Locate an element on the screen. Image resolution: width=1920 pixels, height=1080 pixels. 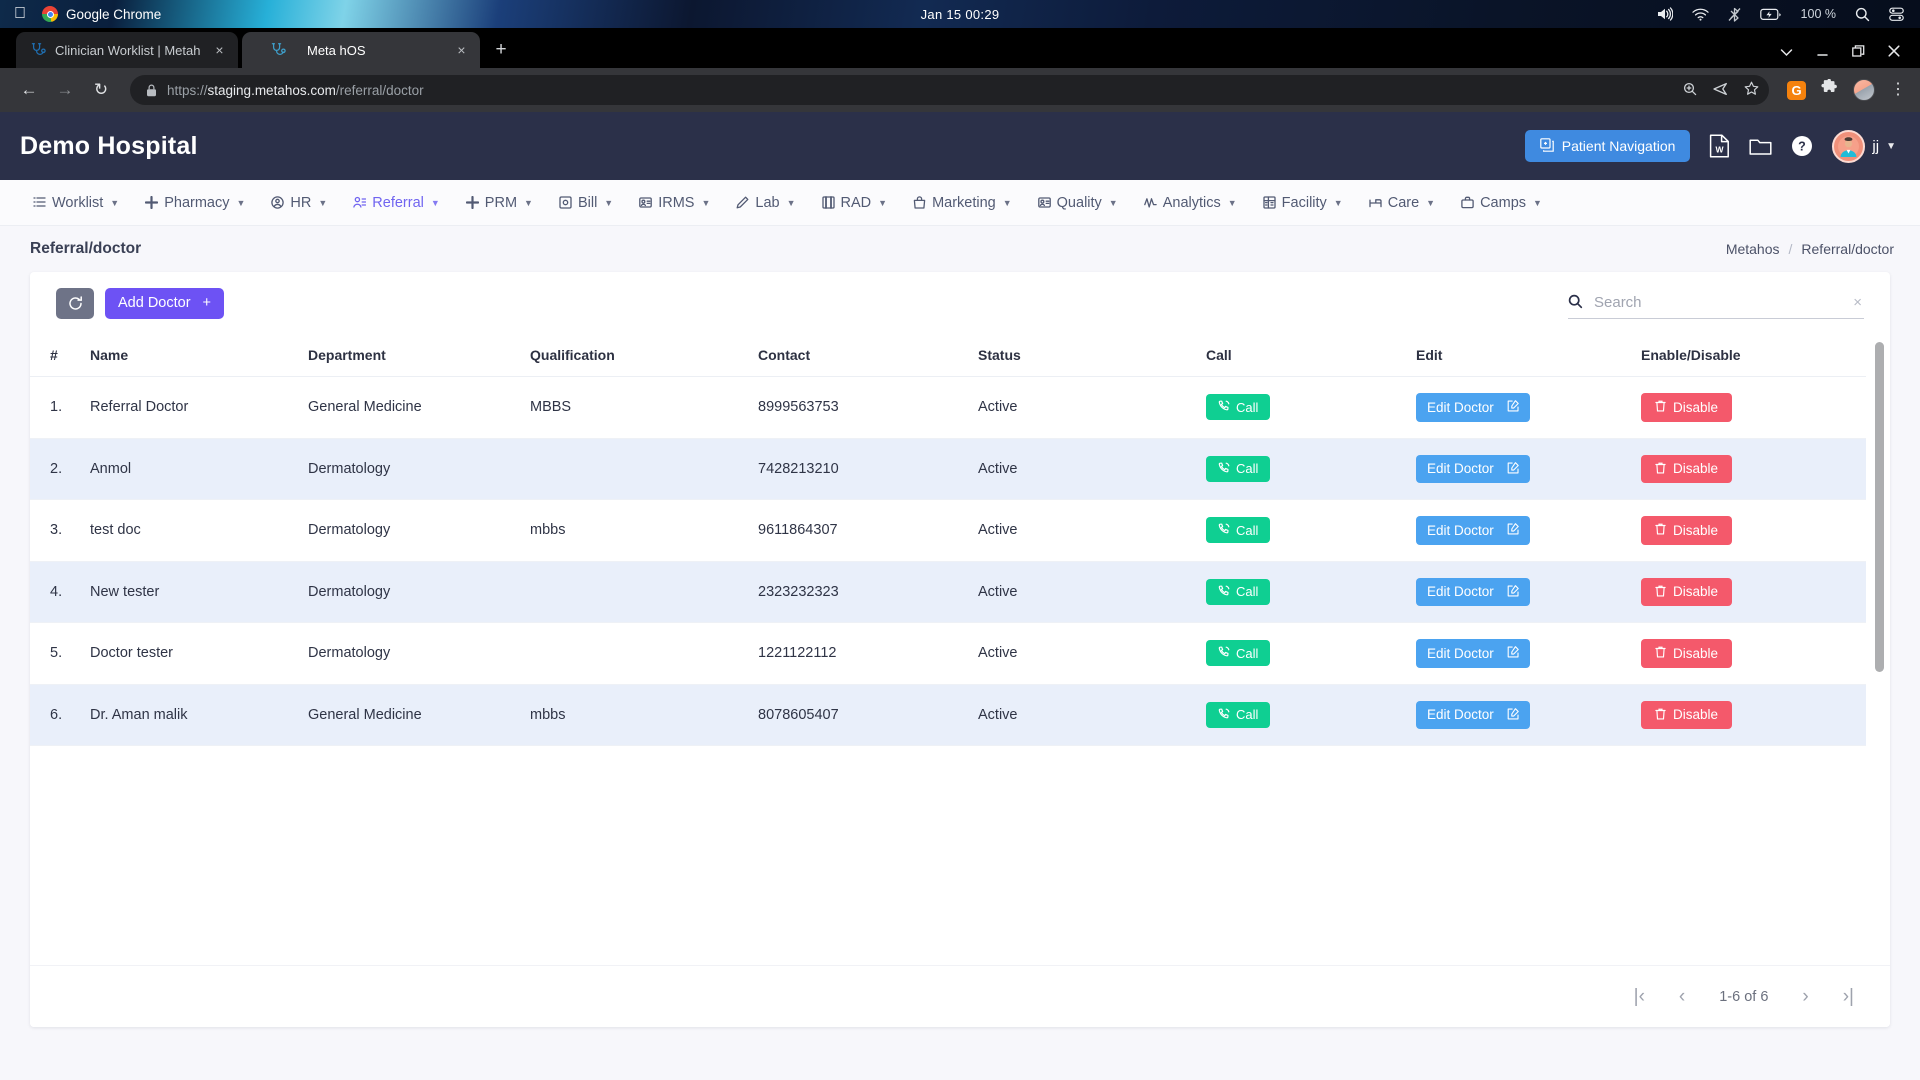
column-header-index: # is located at coordinates (60, 355).